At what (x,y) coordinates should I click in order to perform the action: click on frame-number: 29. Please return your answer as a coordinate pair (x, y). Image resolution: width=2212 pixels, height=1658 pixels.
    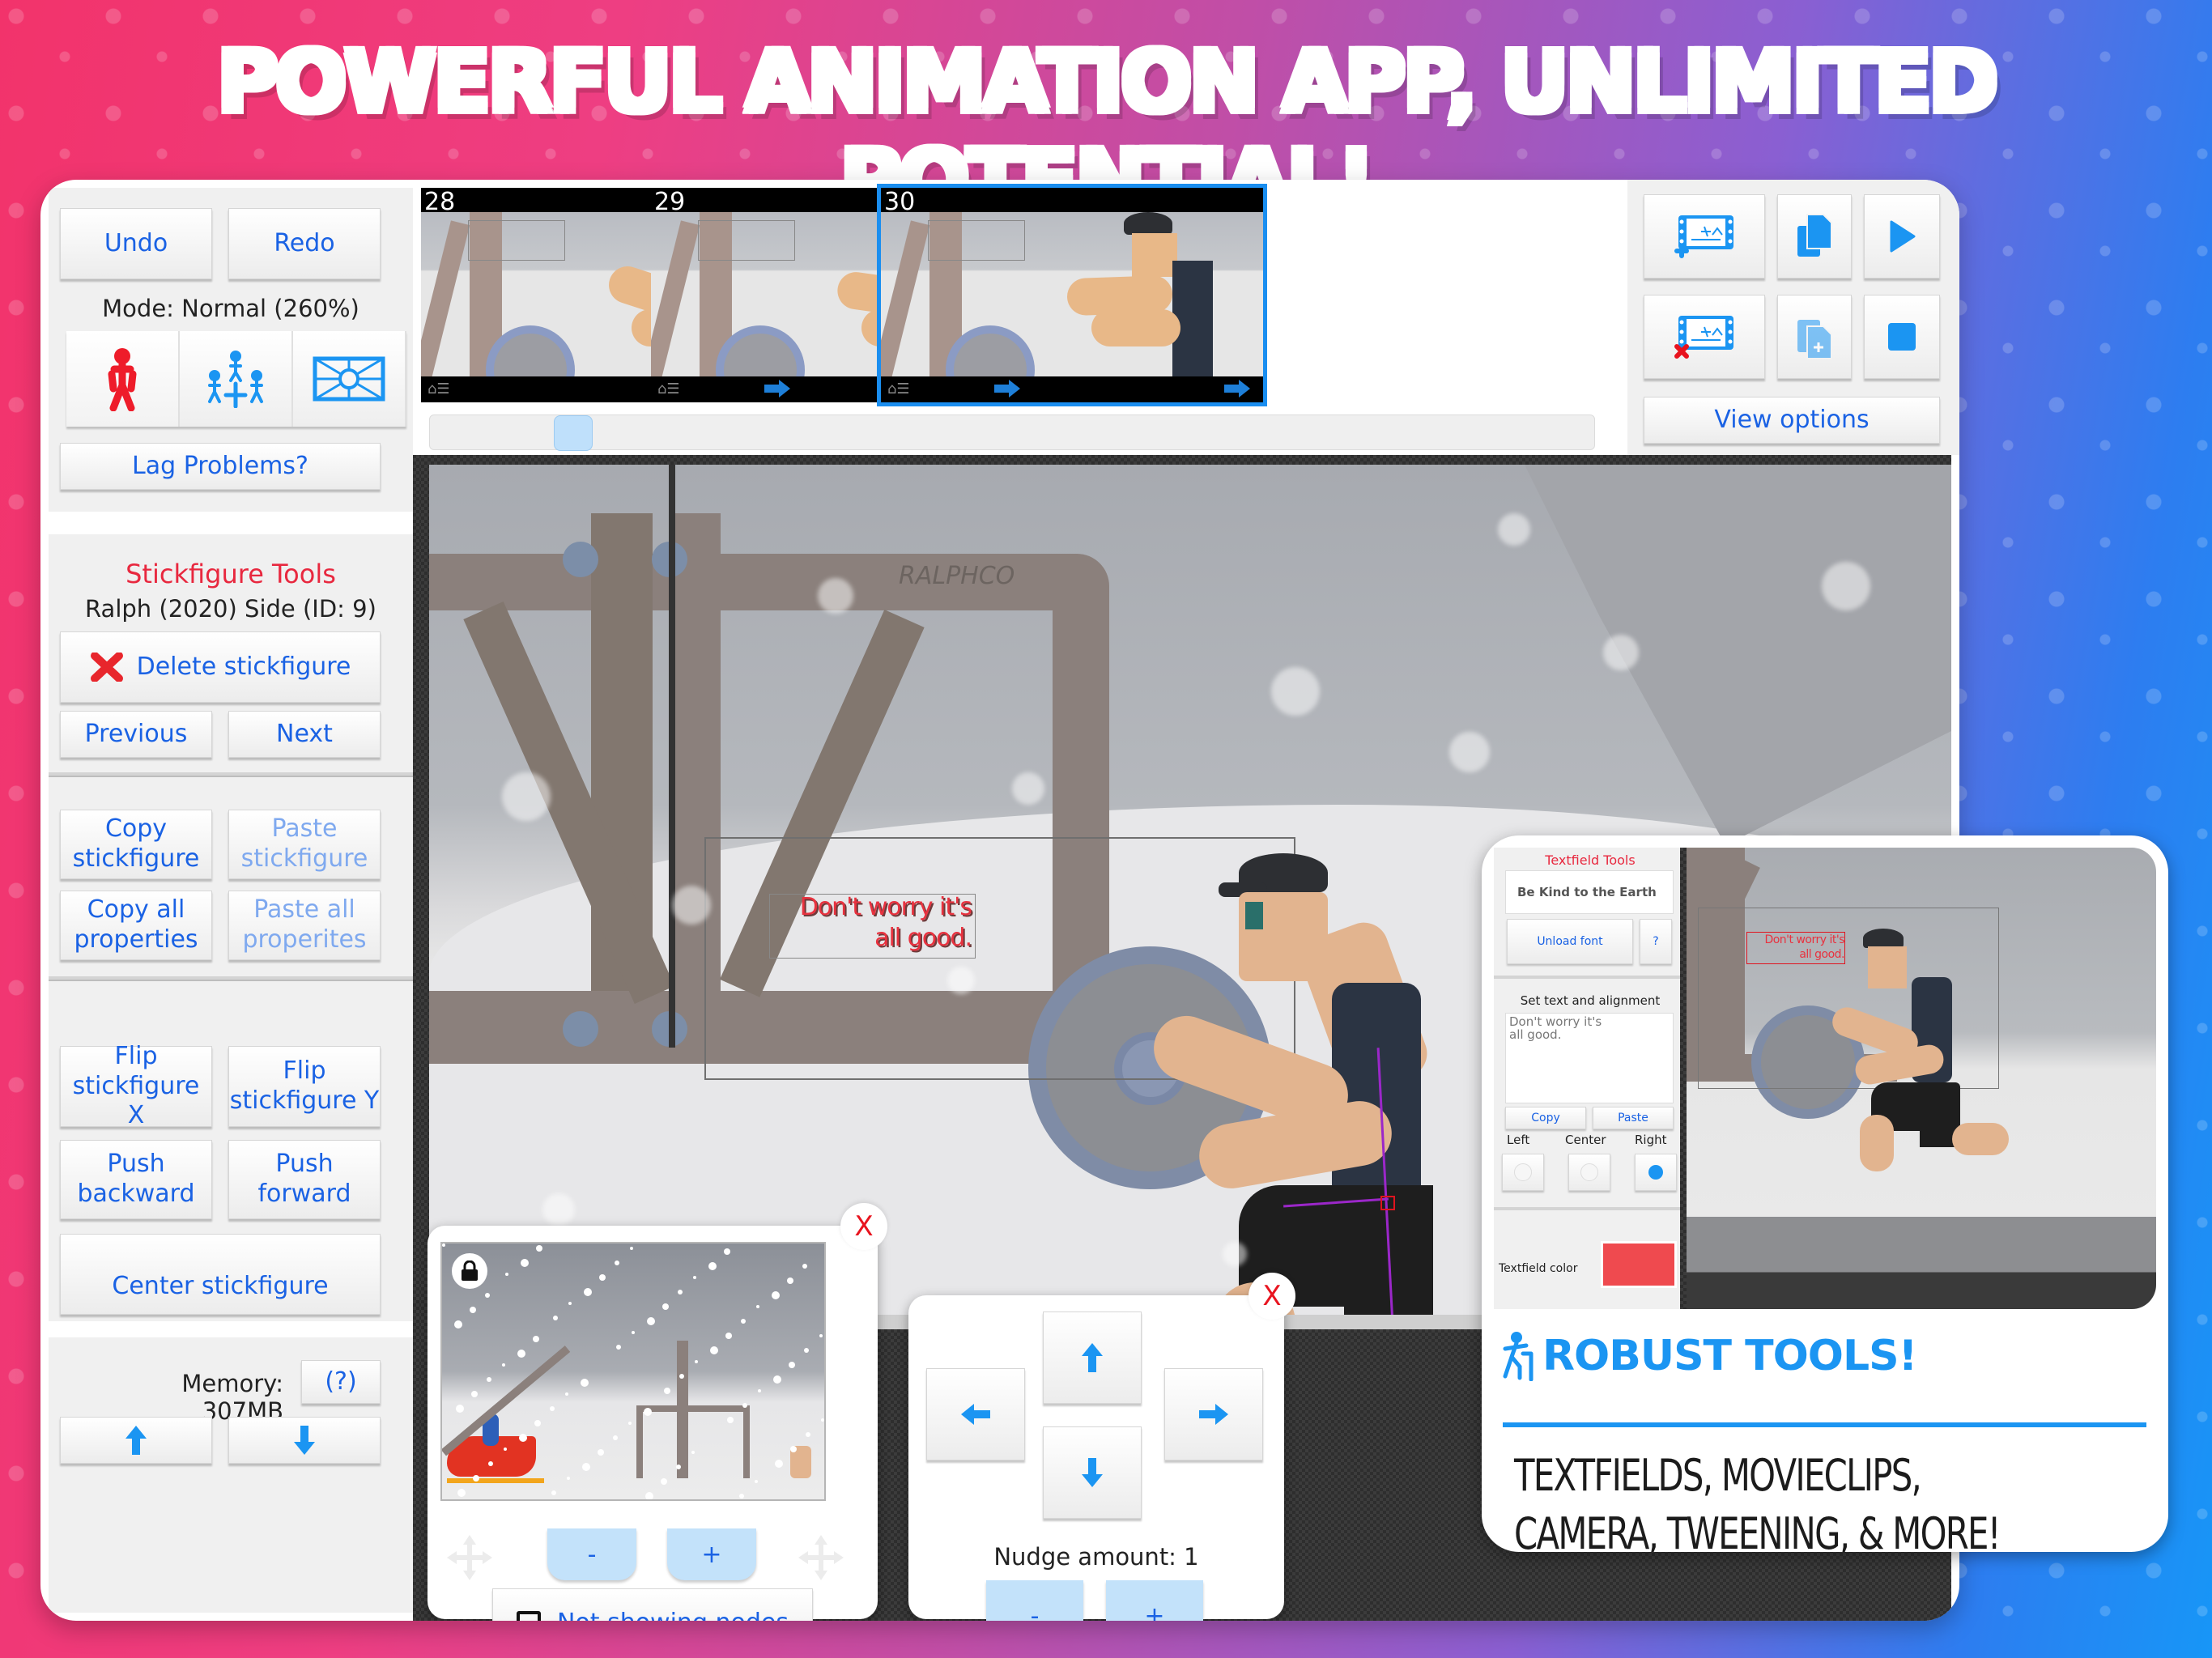
    Looking at the image, I should click on (670, 202).